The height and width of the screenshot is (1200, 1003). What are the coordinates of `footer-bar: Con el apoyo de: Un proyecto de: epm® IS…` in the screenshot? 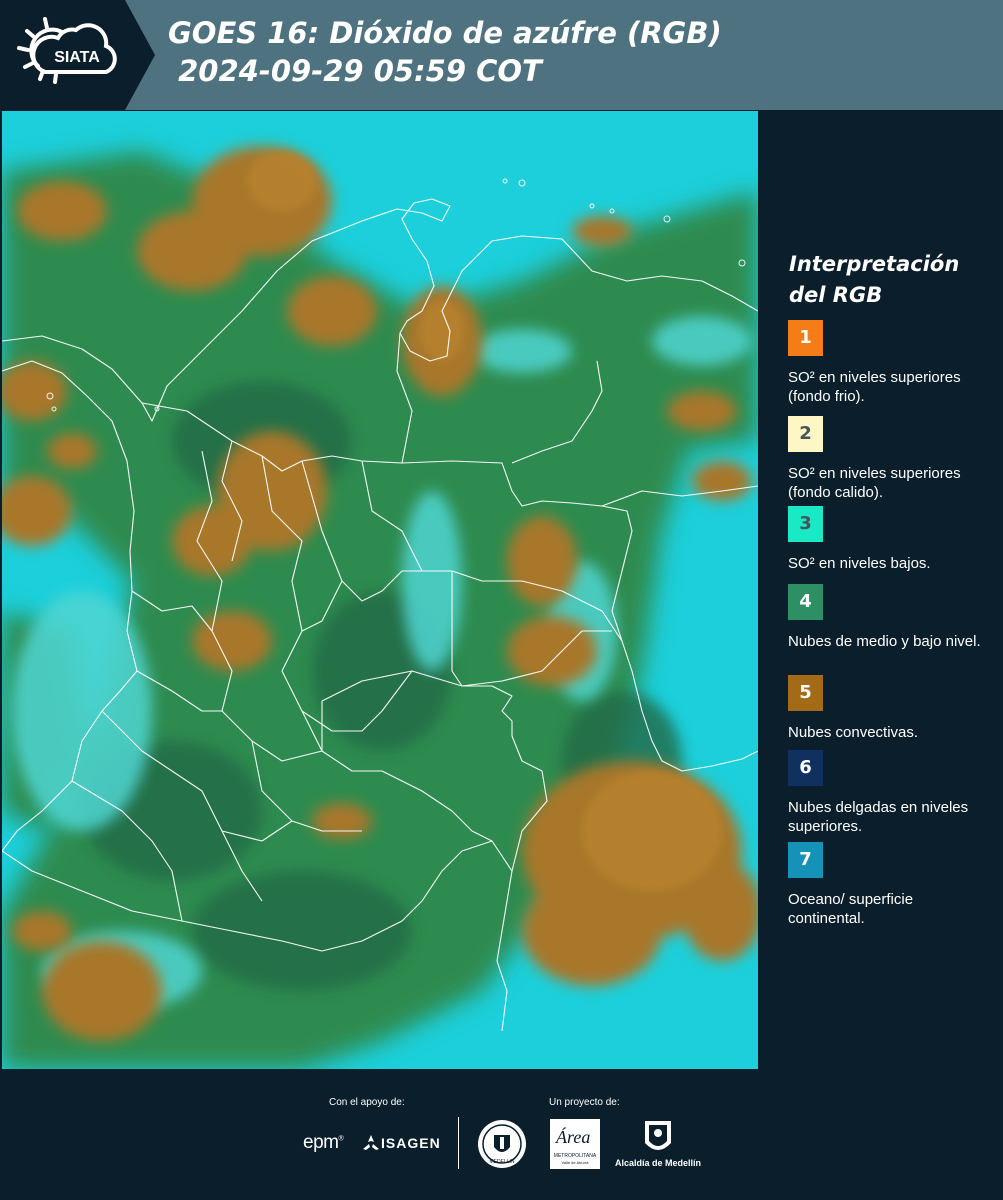 It's located at (501, 1134).